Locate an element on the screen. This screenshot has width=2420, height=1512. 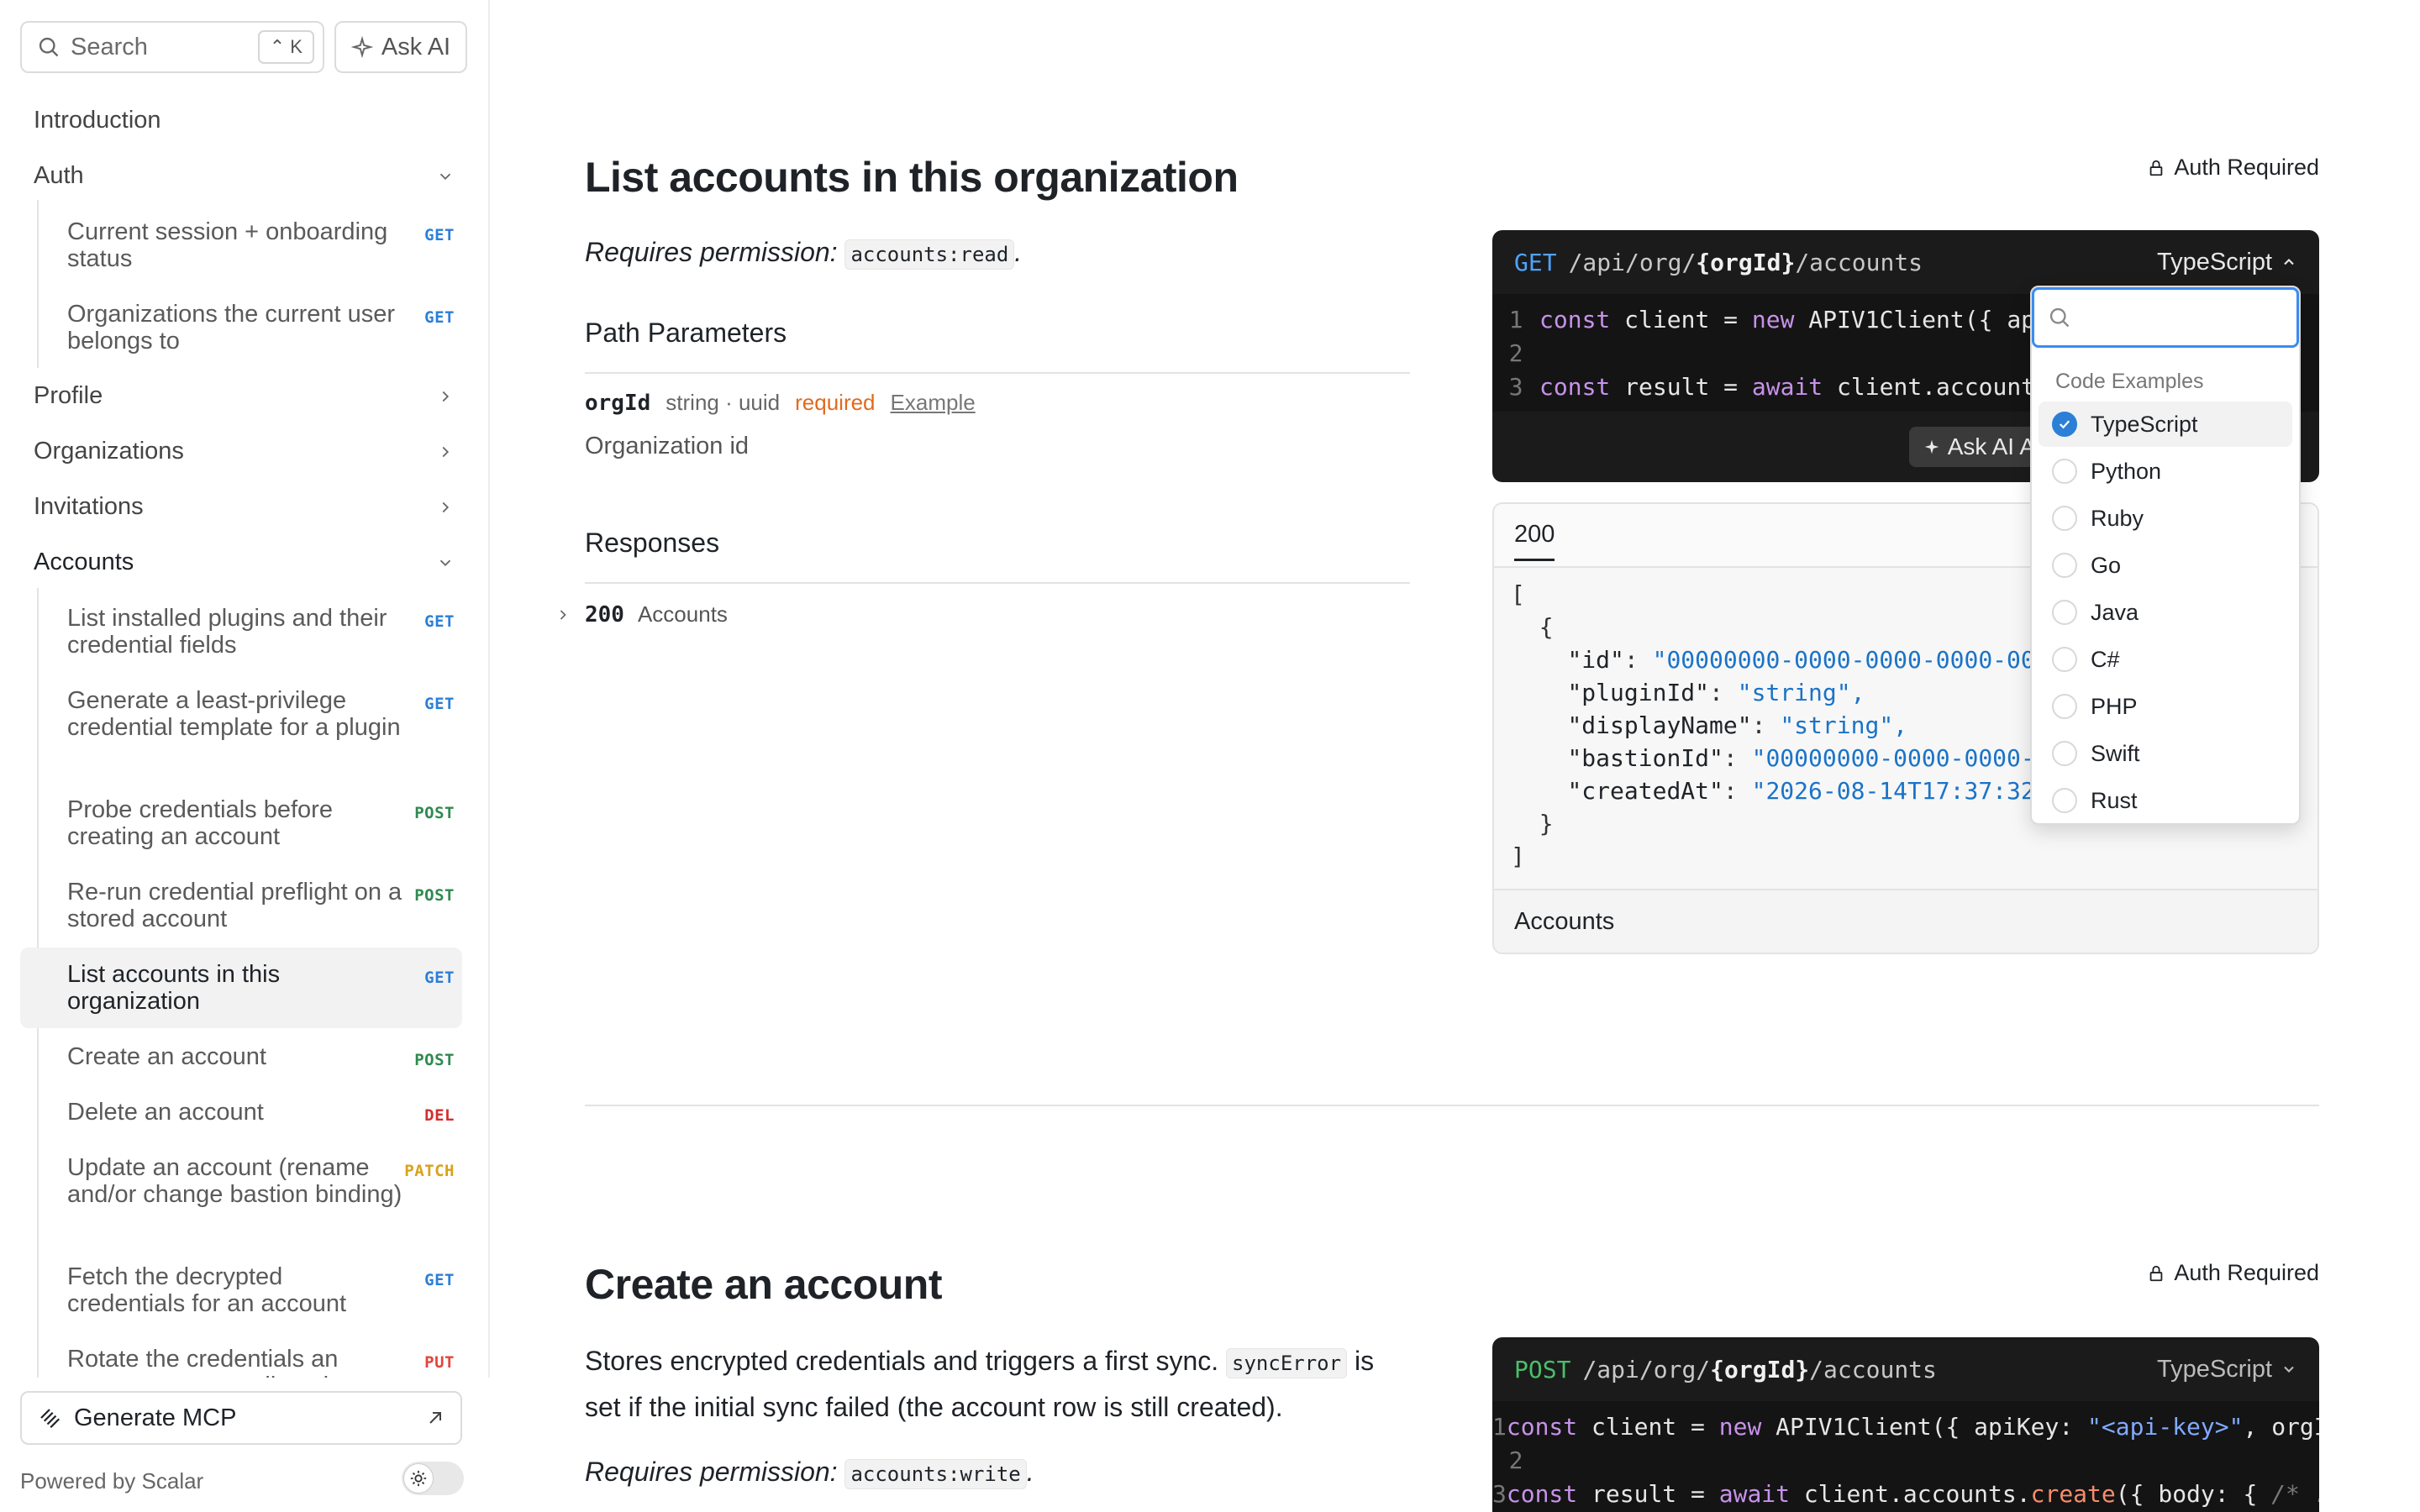
check-icon is located at coordinates (2064, 424).